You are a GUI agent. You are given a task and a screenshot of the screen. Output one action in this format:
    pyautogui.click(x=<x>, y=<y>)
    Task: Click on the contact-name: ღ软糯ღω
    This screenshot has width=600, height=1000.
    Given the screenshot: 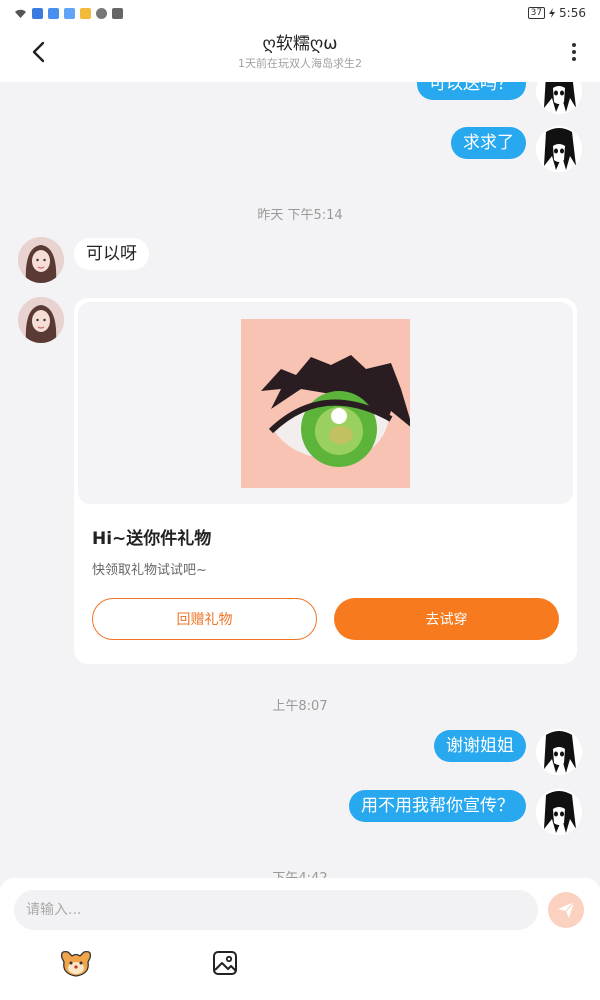 What is the action you would take?
    pyautogui.click(x=300, y=44)
    